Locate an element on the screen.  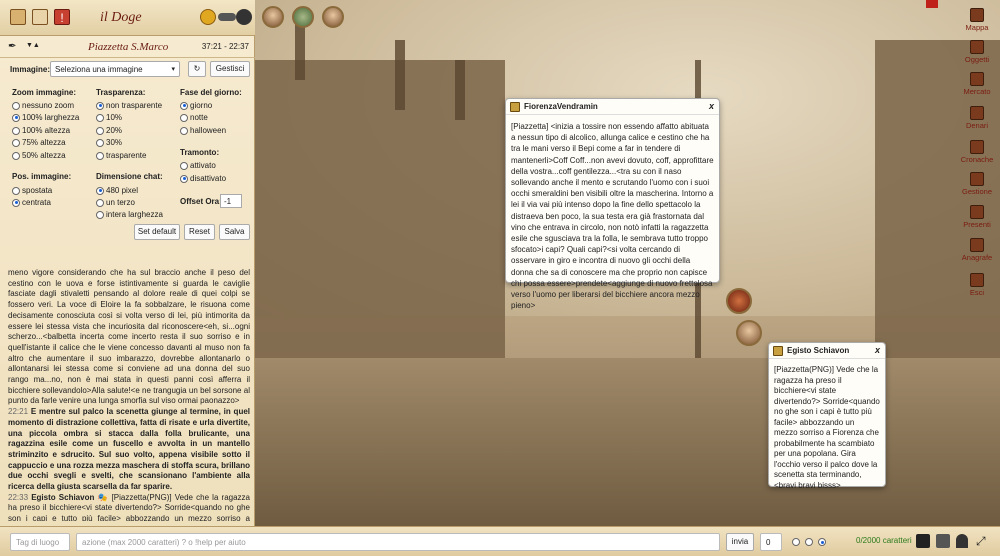
bookmark-icon is located at coordinates (932, 4).